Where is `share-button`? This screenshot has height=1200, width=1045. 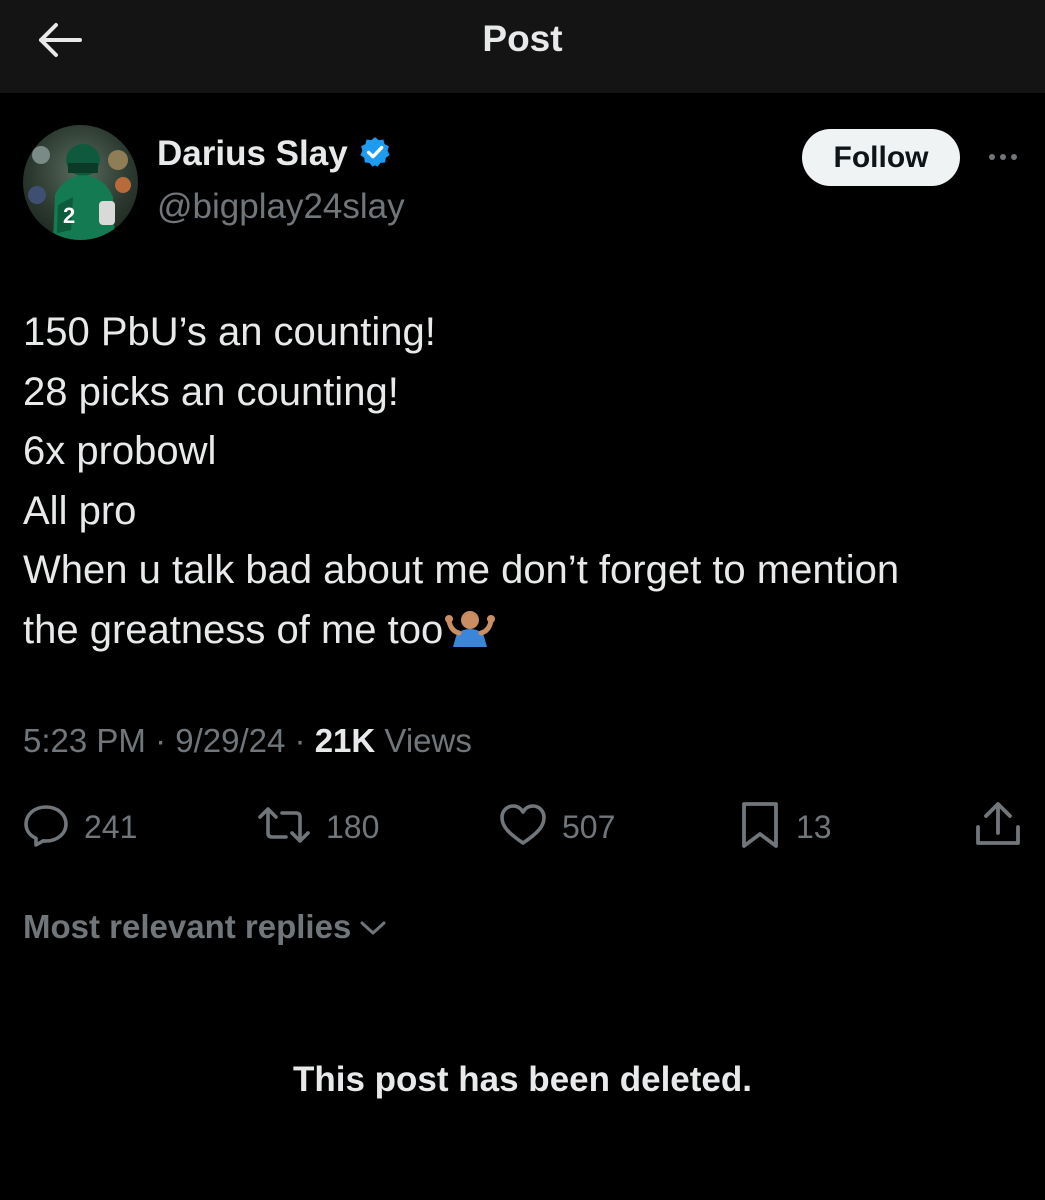
share-button is located at coordinates (998, 827).